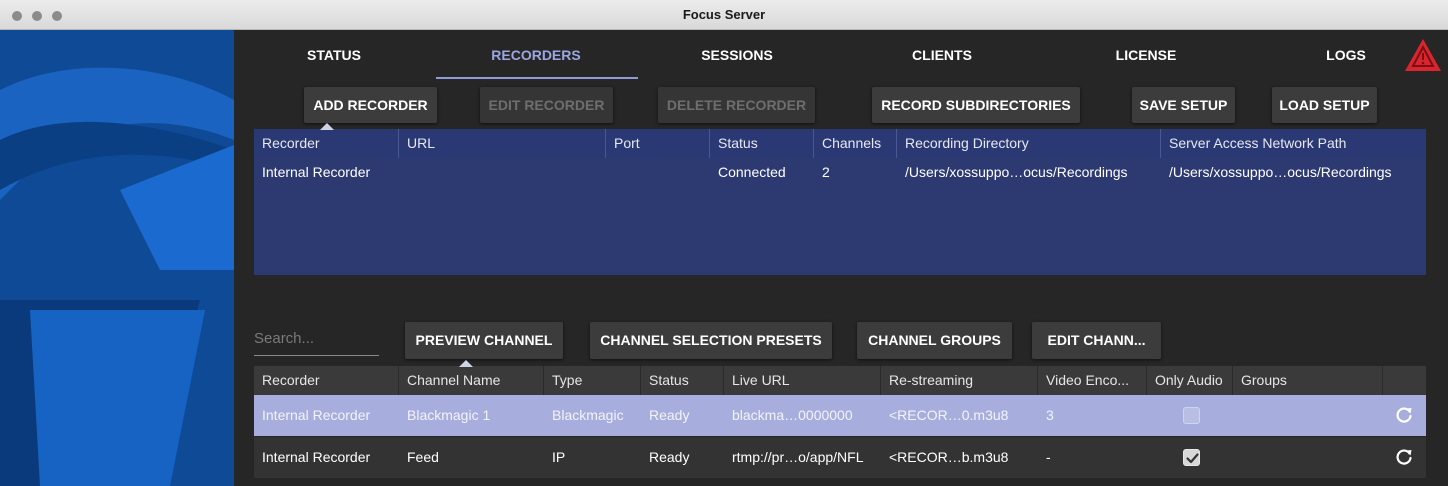 This screenshot has height=486, width=1448. I want to click on column-header: Recording Directory, so click(1029, 143).